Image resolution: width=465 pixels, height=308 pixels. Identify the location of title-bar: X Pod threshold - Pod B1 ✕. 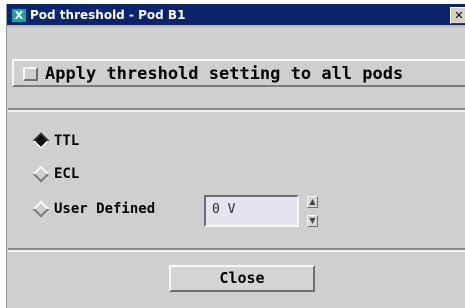
(236, 15).